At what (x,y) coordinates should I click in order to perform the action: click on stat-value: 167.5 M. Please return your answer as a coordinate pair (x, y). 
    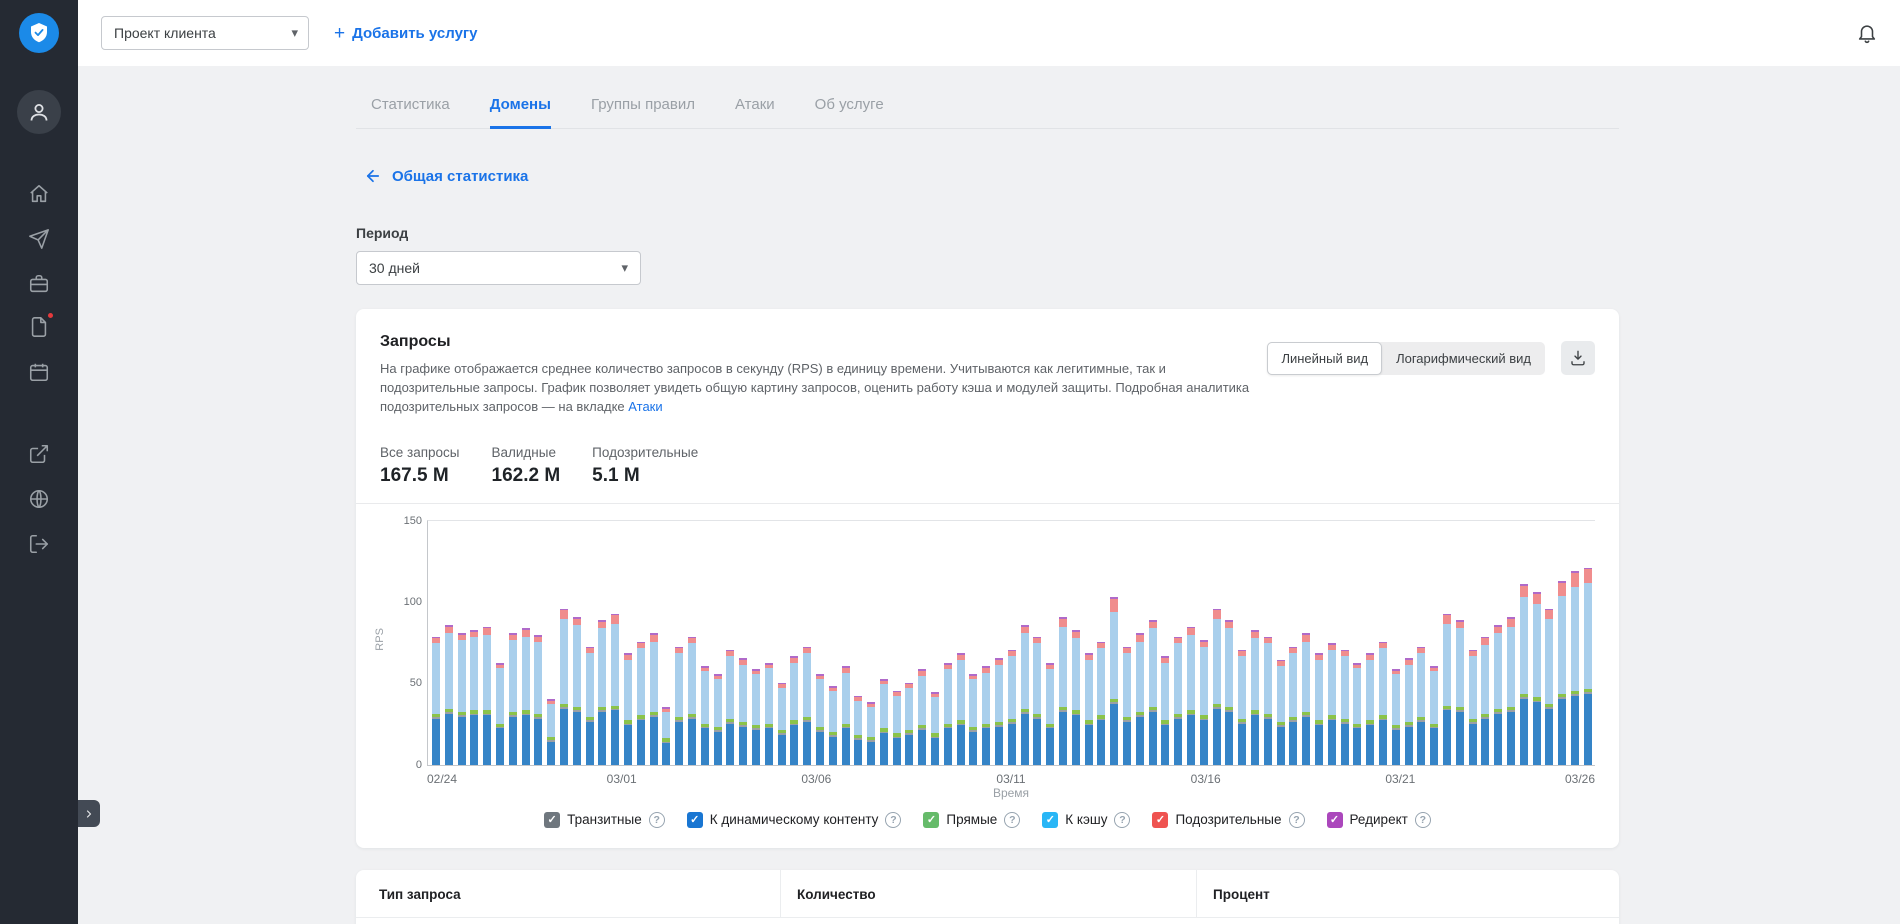
    Looking at the image, I should click on (414, 475).